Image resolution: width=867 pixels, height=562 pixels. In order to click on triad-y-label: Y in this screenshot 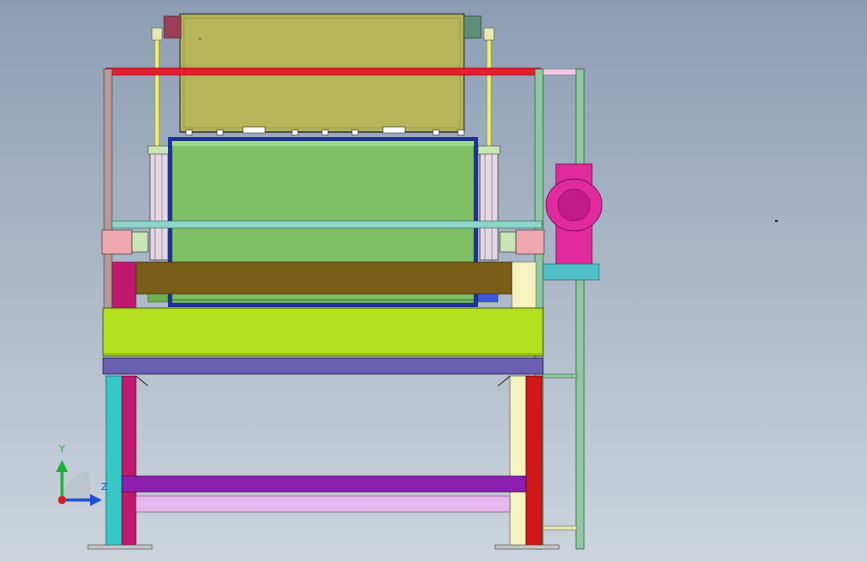, I will do `click(62, 449)`.